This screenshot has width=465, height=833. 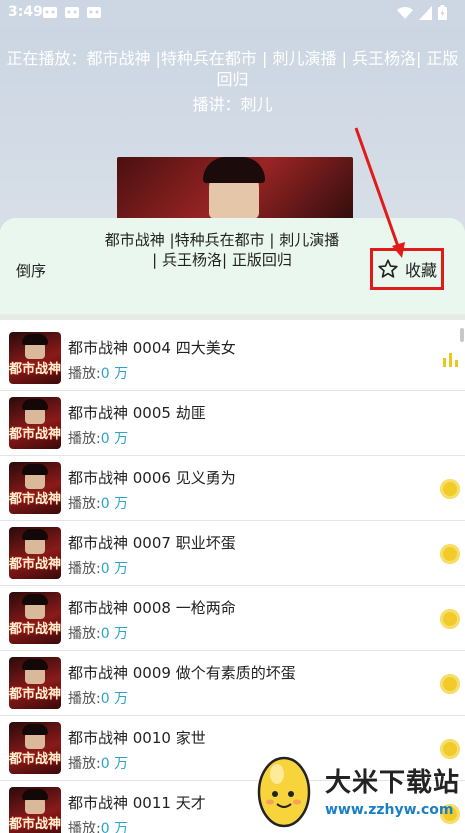 I want to click on track-row: 都市战神 都市战神 0006 见义勇为 播放:0 万, so click(x=232, y=488).